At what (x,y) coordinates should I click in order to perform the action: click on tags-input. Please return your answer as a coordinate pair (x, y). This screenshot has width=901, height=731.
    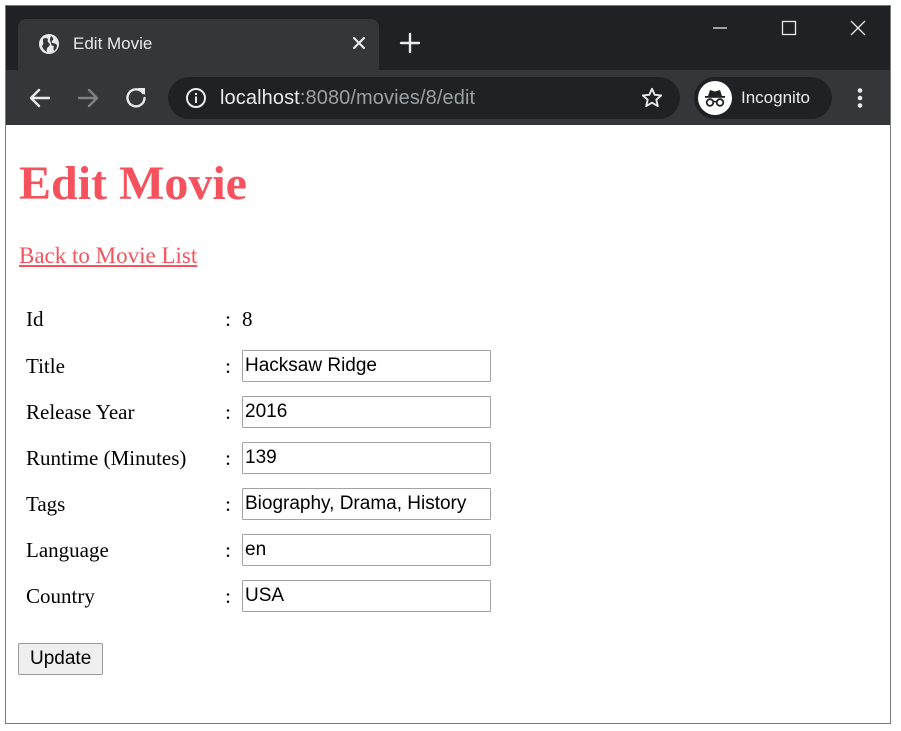
    Looking at the image, I should click on (366, 504).